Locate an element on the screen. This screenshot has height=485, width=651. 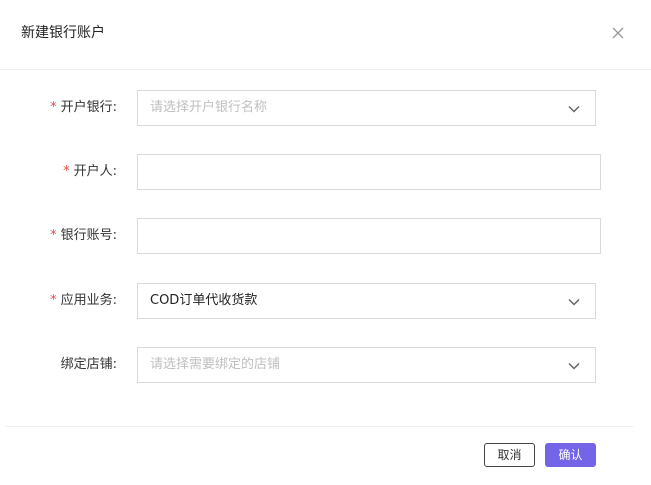
confirm-button: 确认 is located at coordinates (570, 455).